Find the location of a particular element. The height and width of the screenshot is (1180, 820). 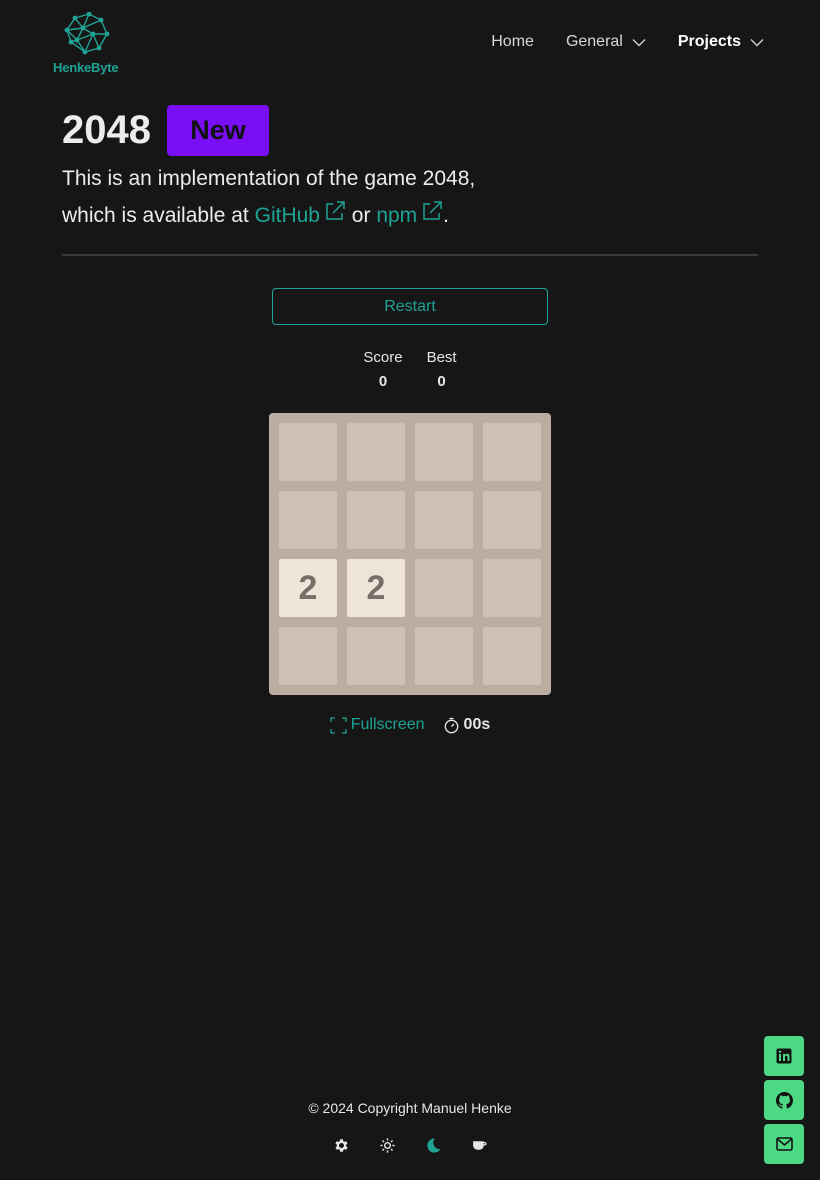

description-suffix: . is located at coordinates (446, 215).